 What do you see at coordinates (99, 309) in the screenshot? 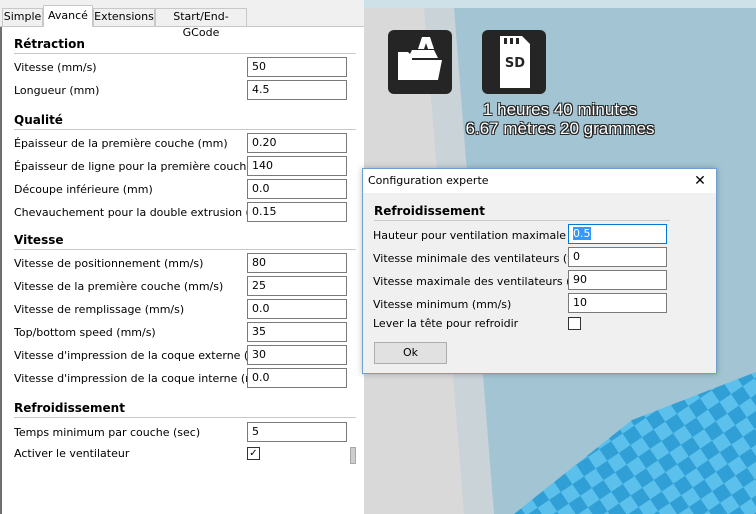
I see `infill-speed-label: Vitesse de remplissage (mm/s)` at bounding box center [99, 309].